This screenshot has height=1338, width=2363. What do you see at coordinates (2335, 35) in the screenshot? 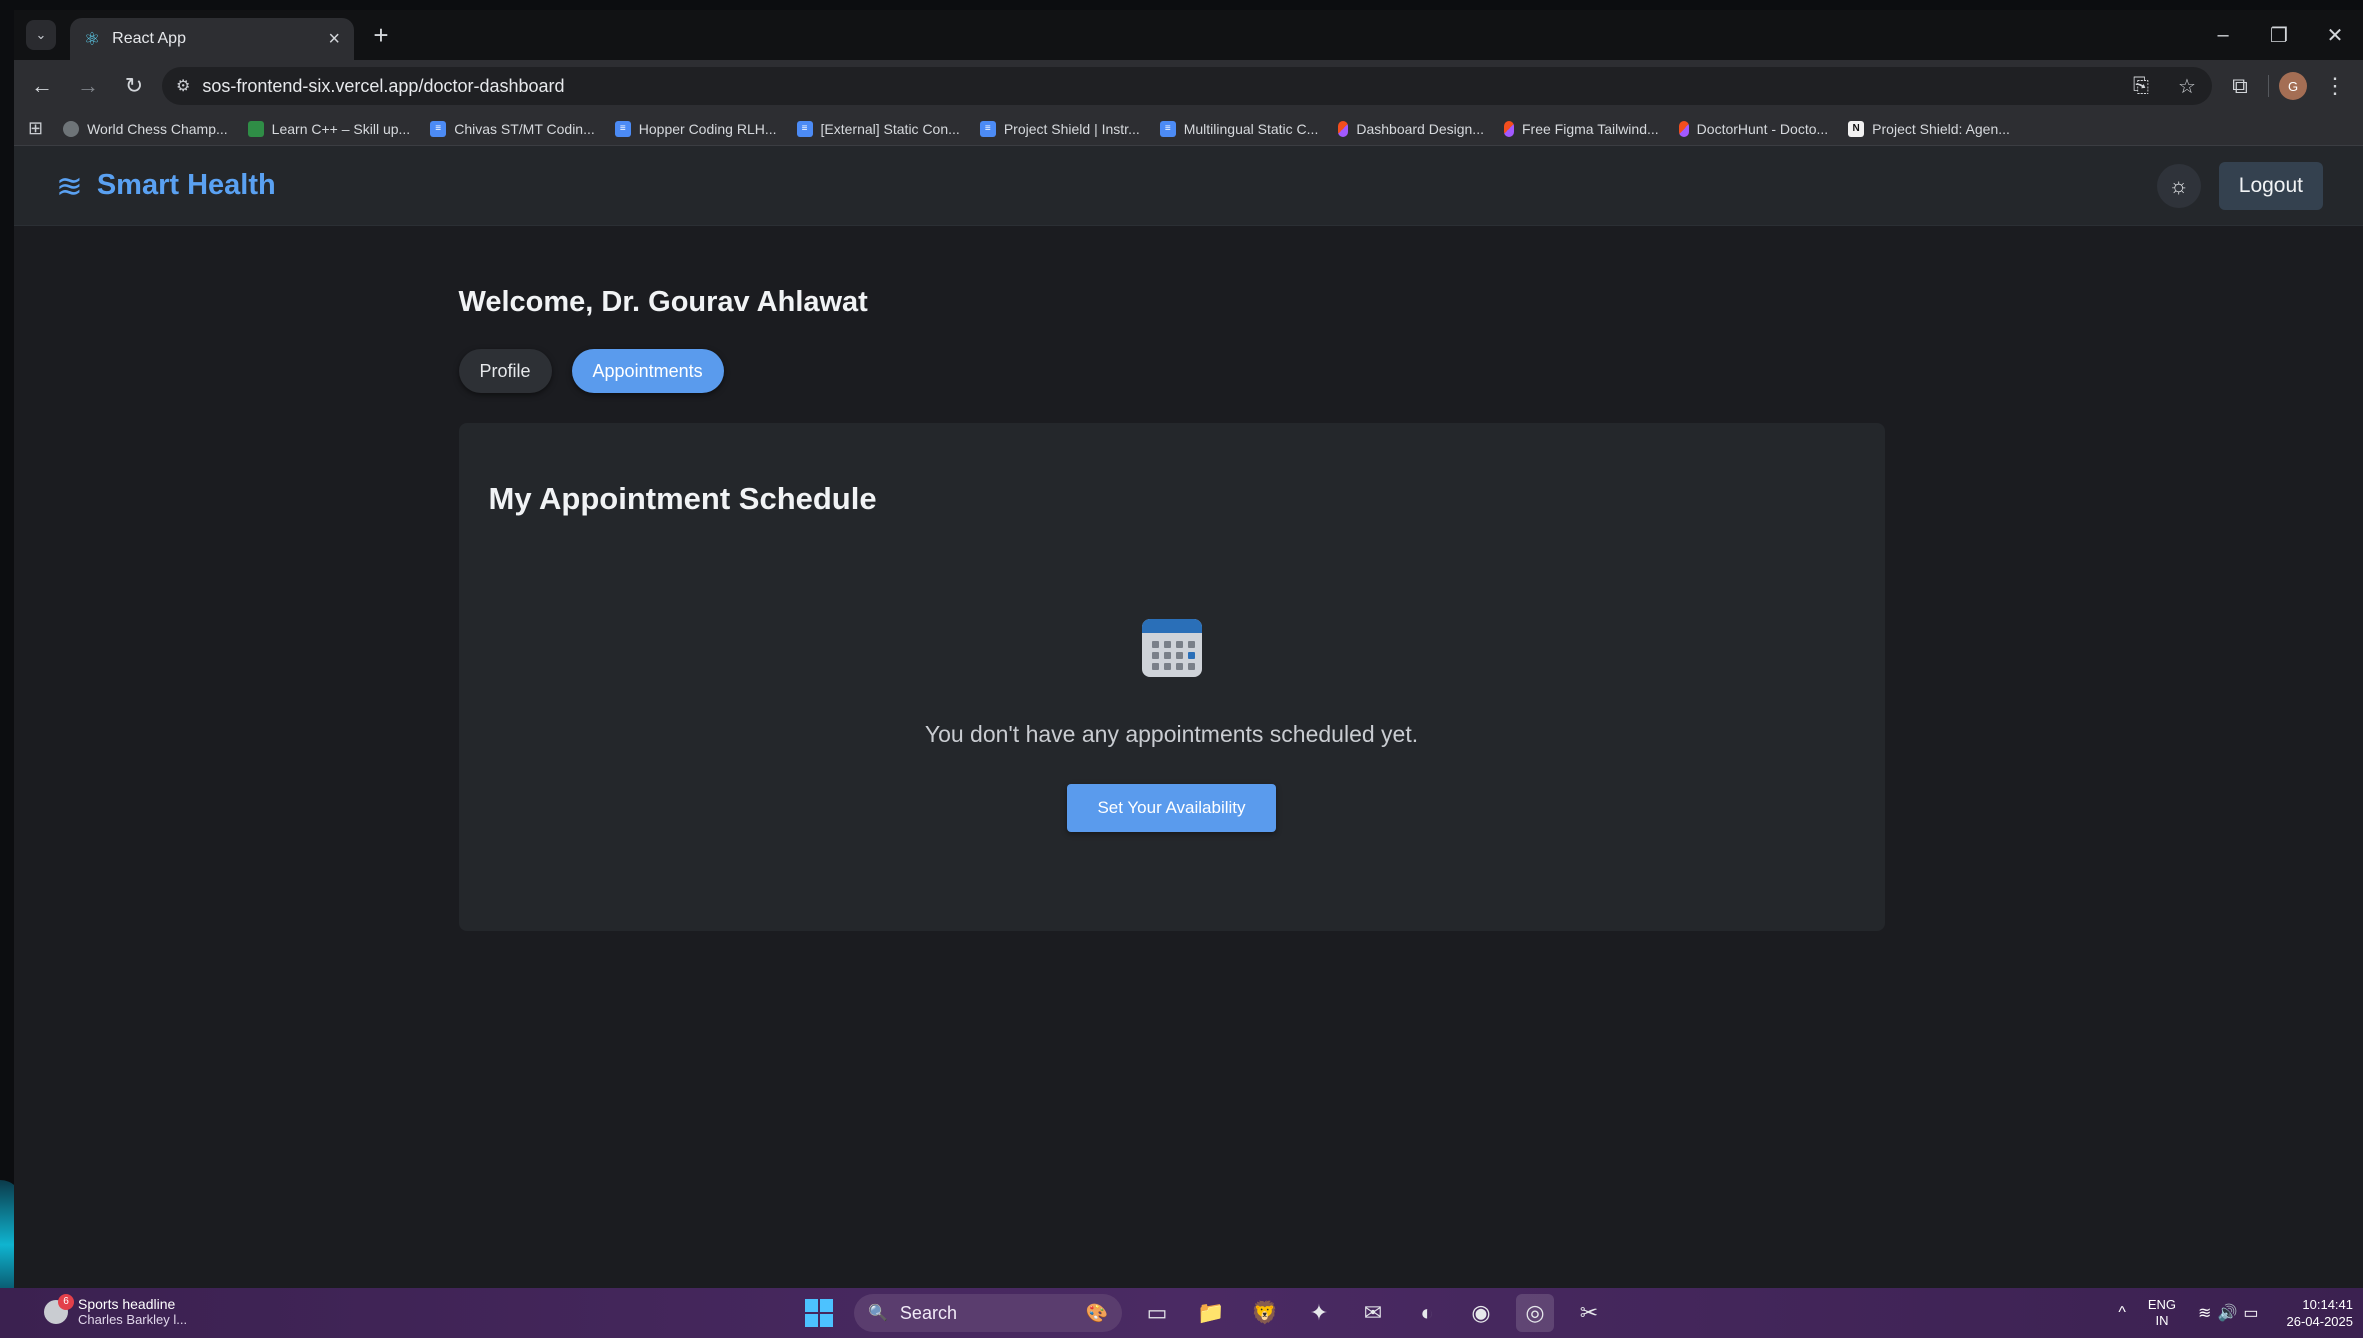
I see `close-window-icon: ✕` at bounding box center [2335, 35].